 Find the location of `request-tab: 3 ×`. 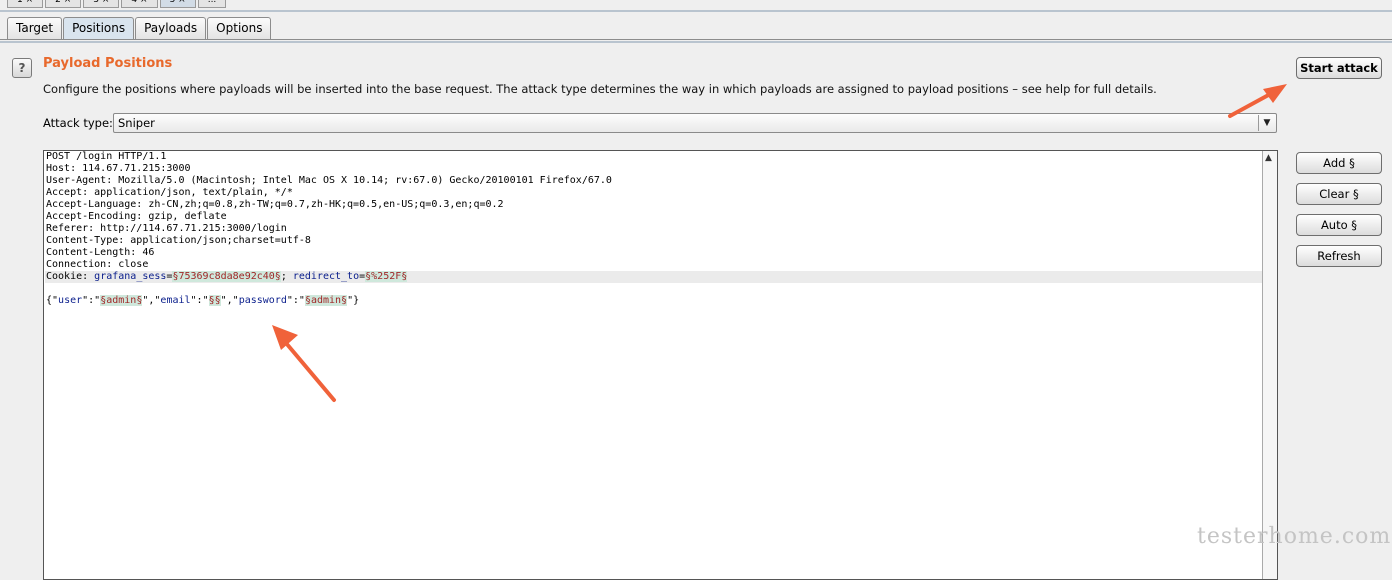

request-tab: 3 × is located at coordinates (101, 4).